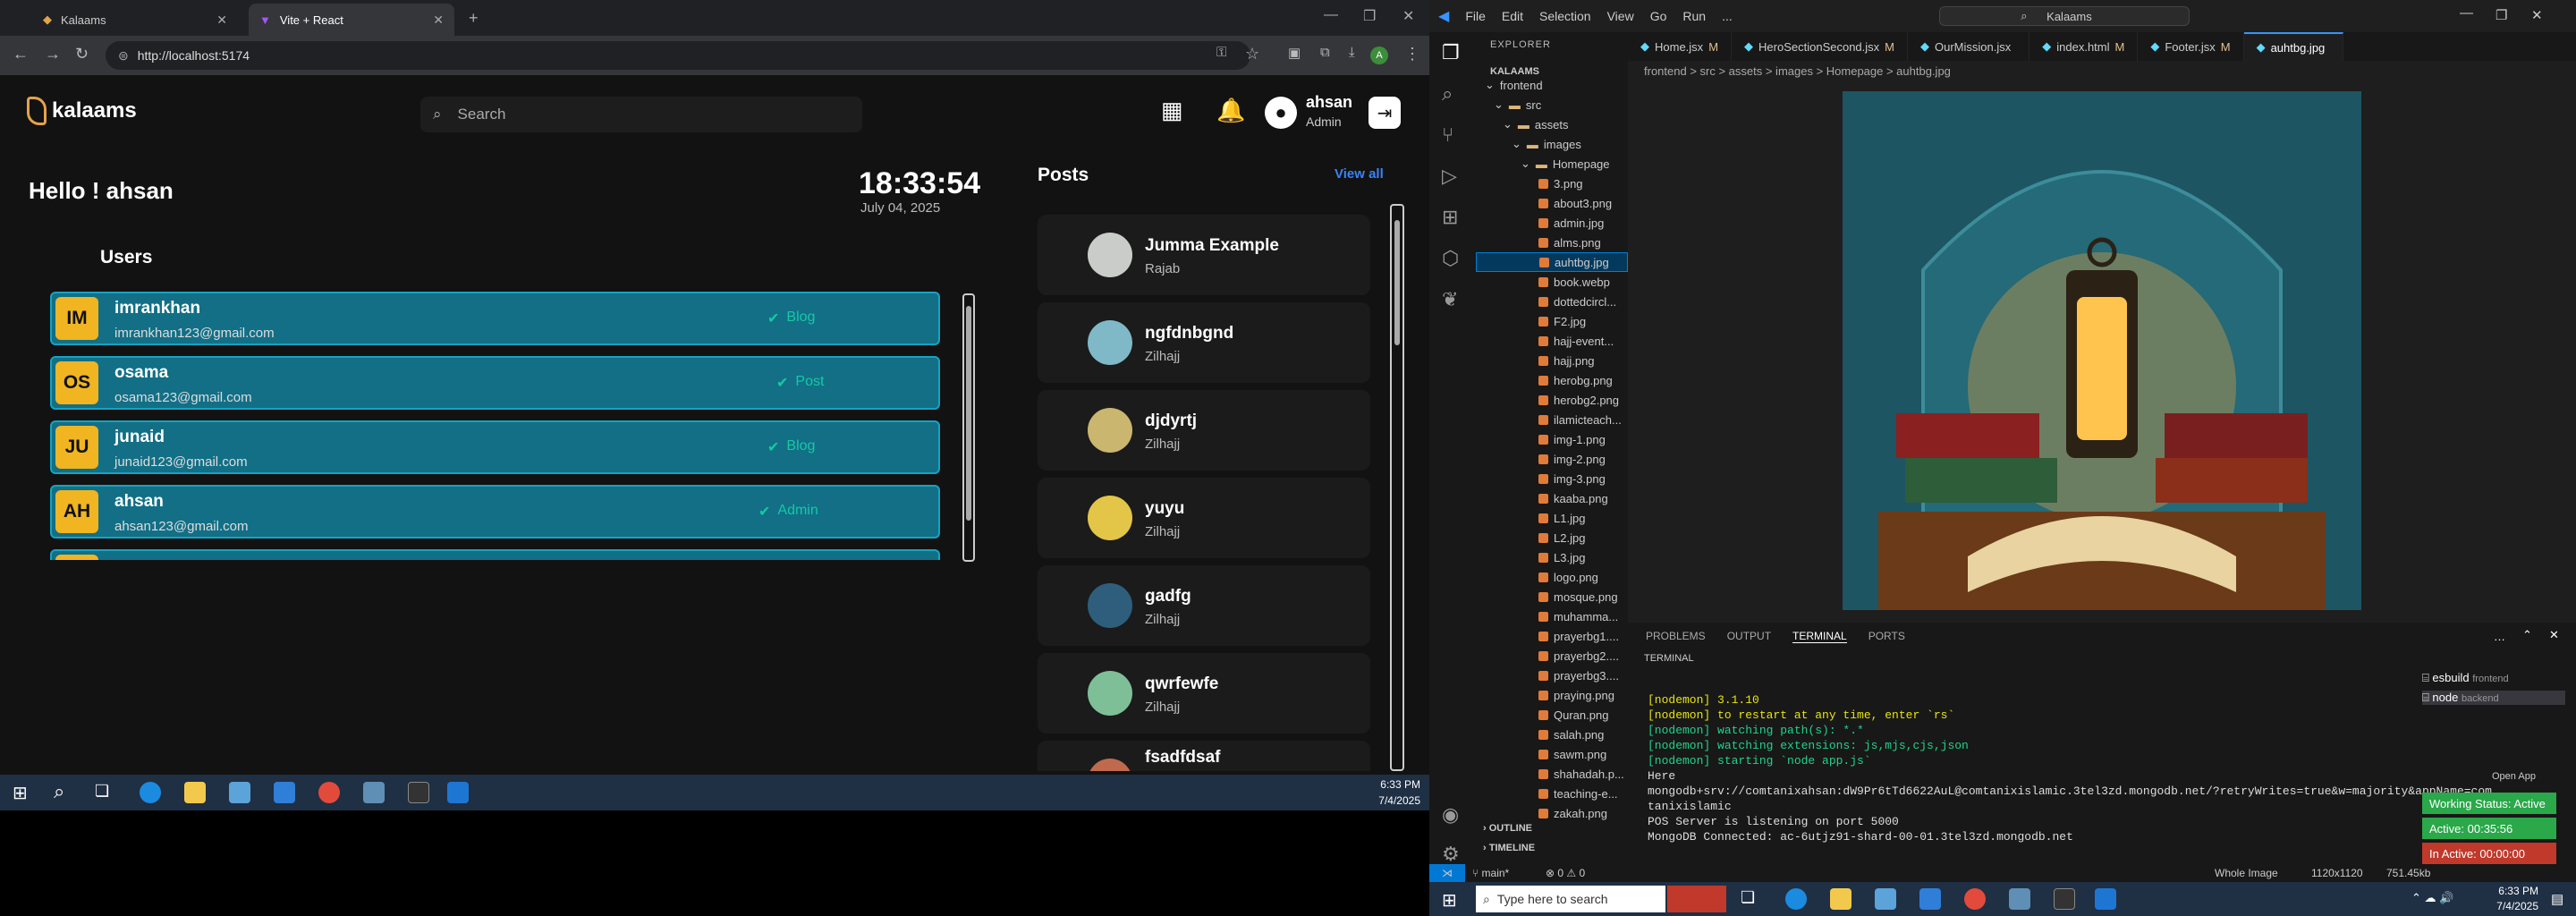 The image size is (2576, 916). Describe the element at coordinates (495, 447) in the screenshot. I see `user-row: JU junaid junaid123@gmail.com ✔ Blog` at that location.